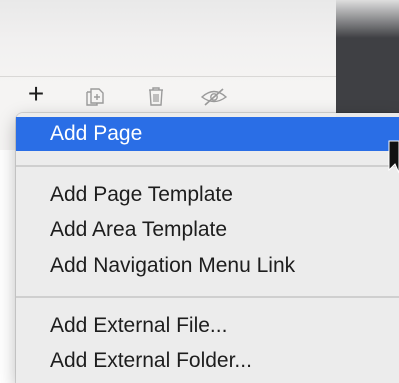 Image resolution: width=399 pixels, height=383 pixels. I want to click on menu-item-add-page: Add Page, so click(207, 134).